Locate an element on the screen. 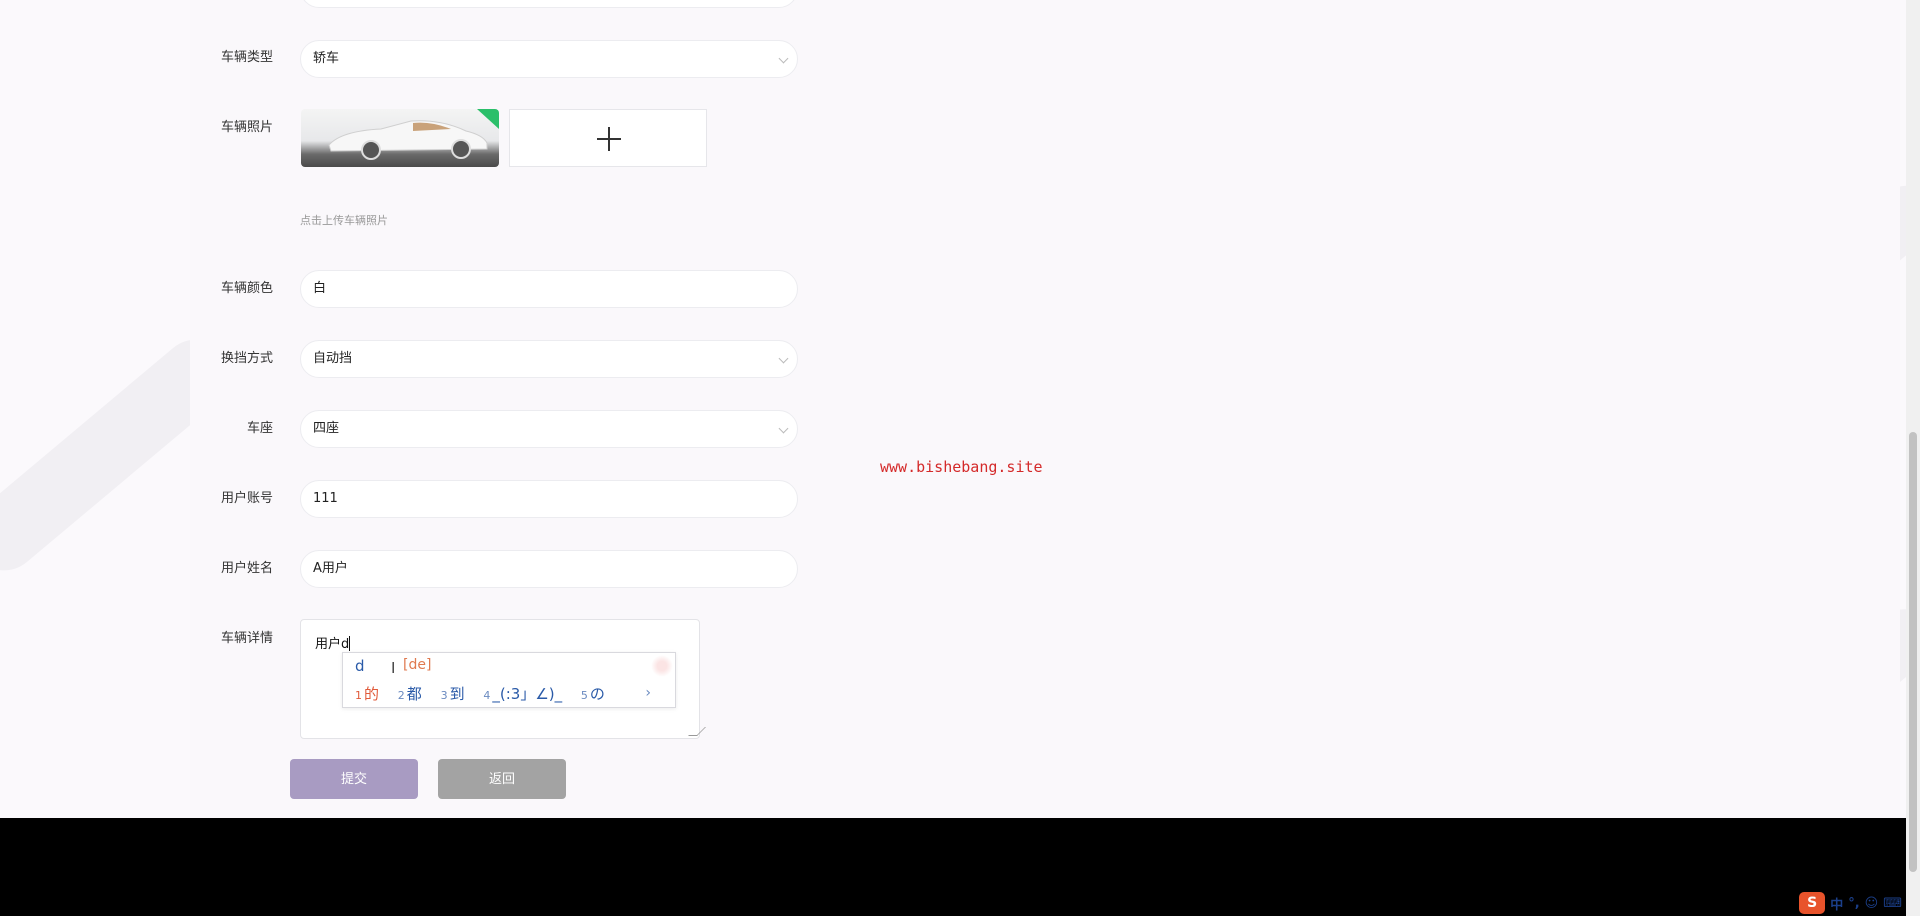  ime-candidate: 到 is located at coordinates (457, 694).